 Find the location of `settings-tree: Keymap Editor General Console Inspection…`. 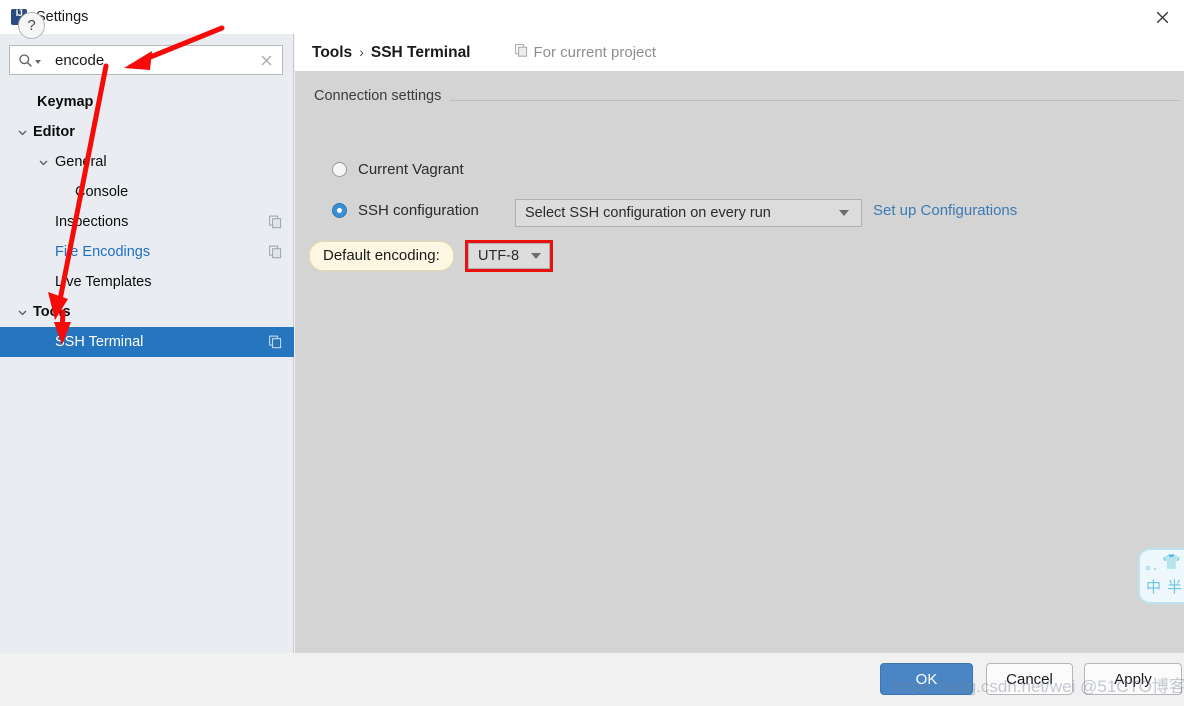

settings-tree: Keymap Editor General Console Inspection… is located at coordinates (147, 222).